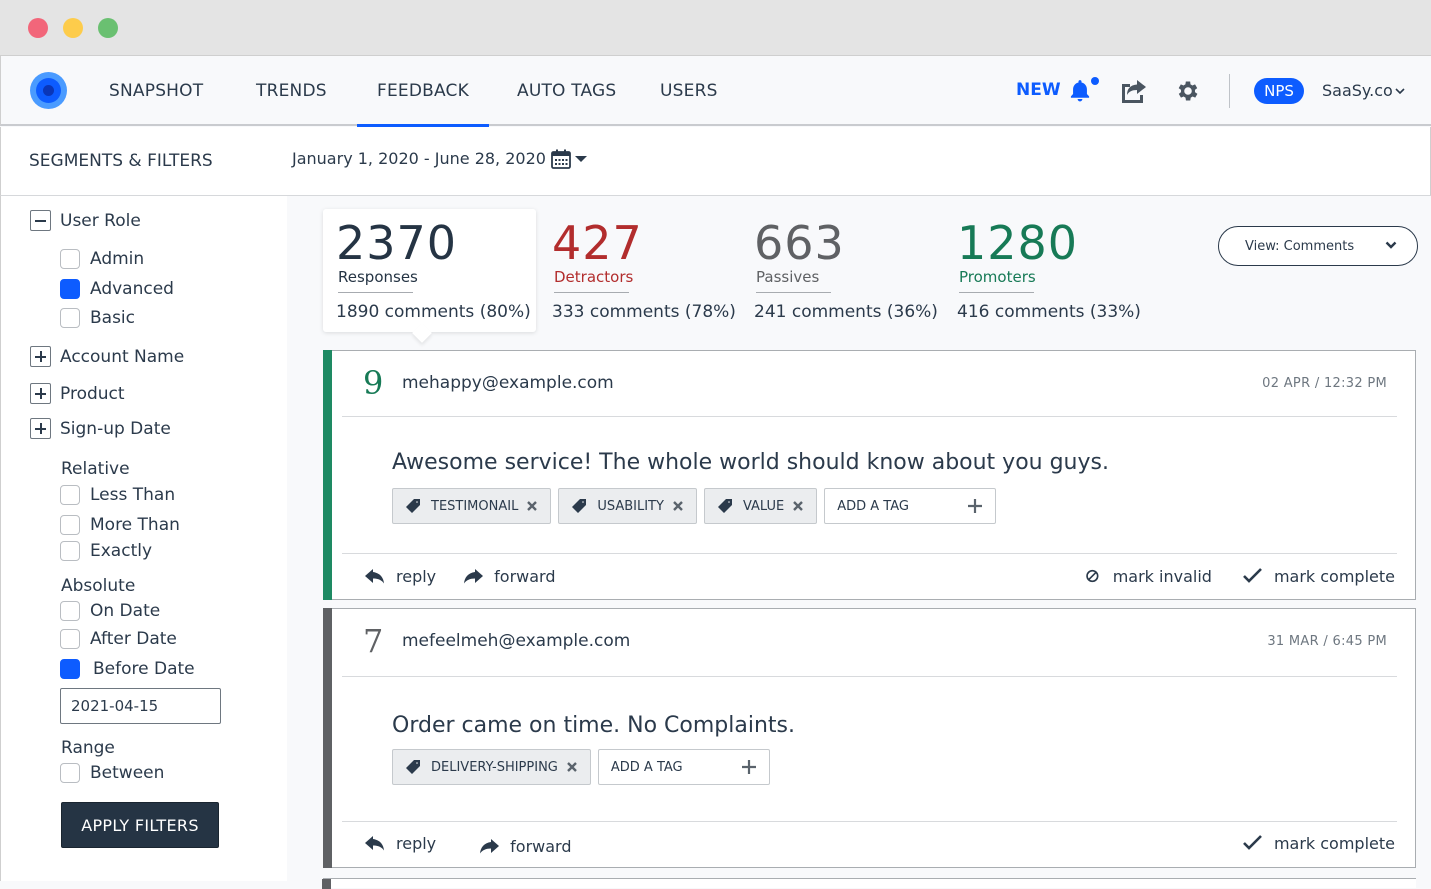 Image resolution: width=1431 pixels, height=889 pixels. I want to click on caret-down-icon, so click(581, 159).